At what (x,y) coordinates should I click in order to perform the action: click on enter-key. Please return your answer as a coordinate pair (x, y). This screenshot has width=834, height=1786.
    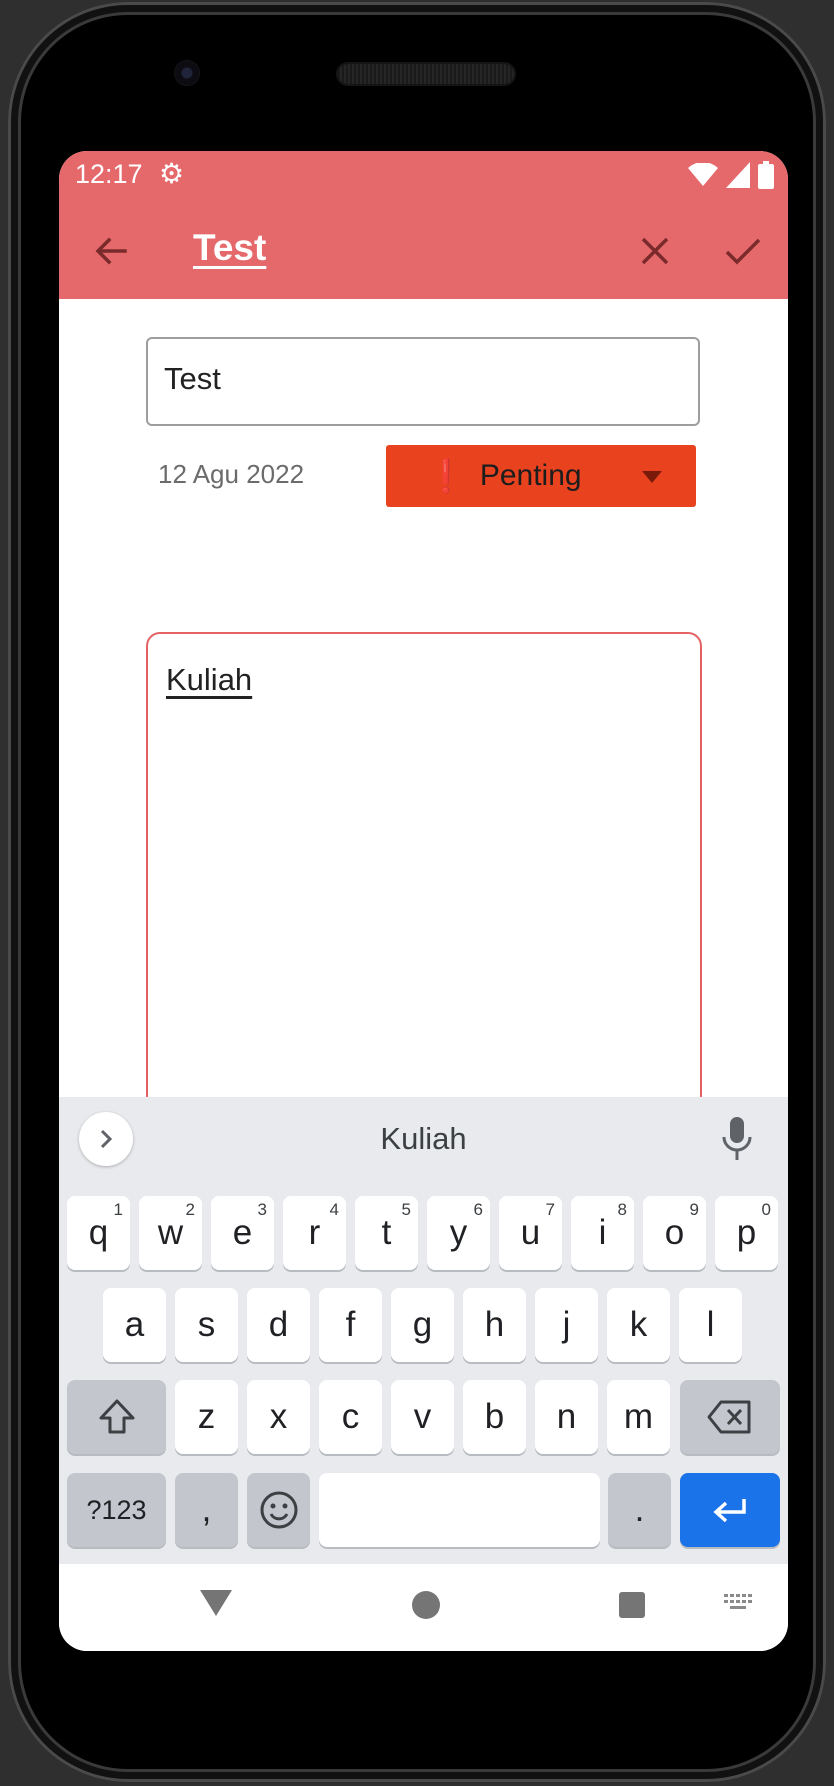
    Looking at the image, I should click on (730, 1510).